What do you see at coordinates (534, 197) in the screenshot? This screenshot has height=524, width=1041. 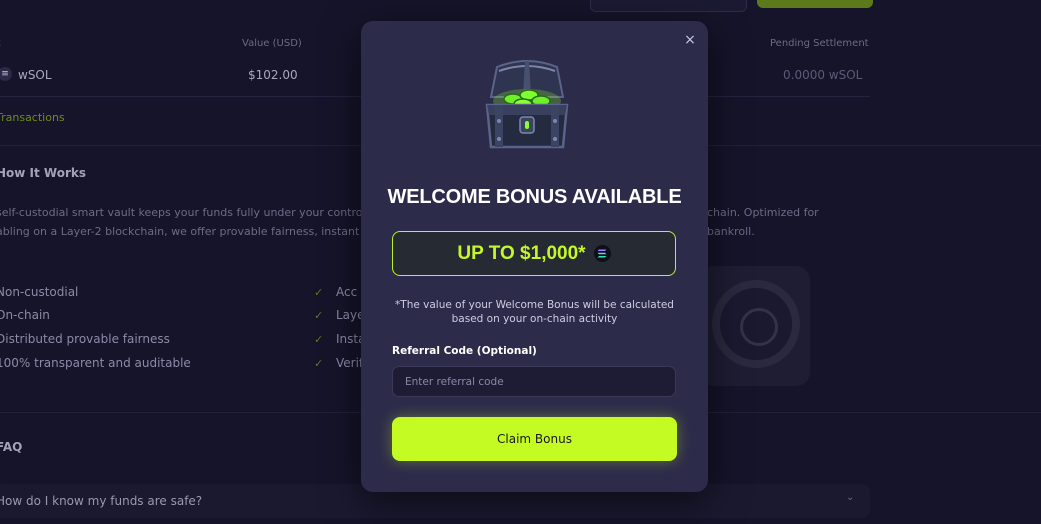 I see `modal-title: WELCOME BONUS AVAILABLE` at bounding box center [534, 197].